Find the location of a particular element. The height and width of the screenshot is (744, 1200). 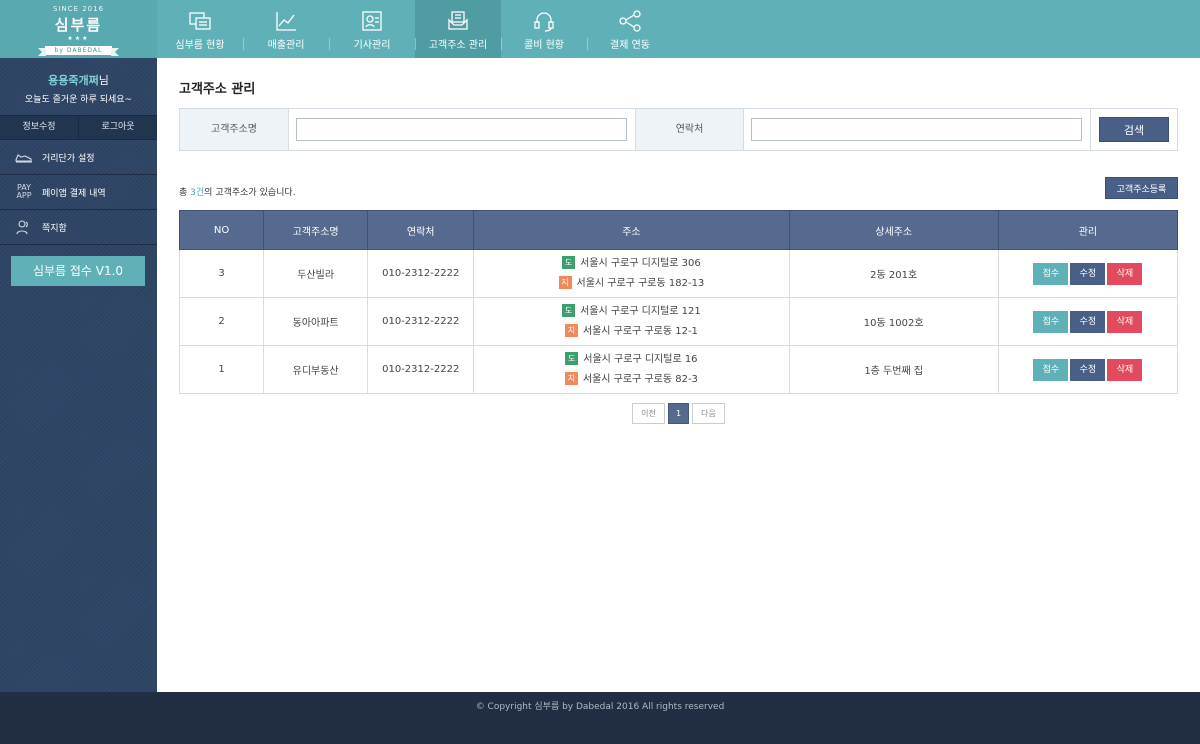

profile-edit-link: 정보수정 is located at coordinates (39, 127).